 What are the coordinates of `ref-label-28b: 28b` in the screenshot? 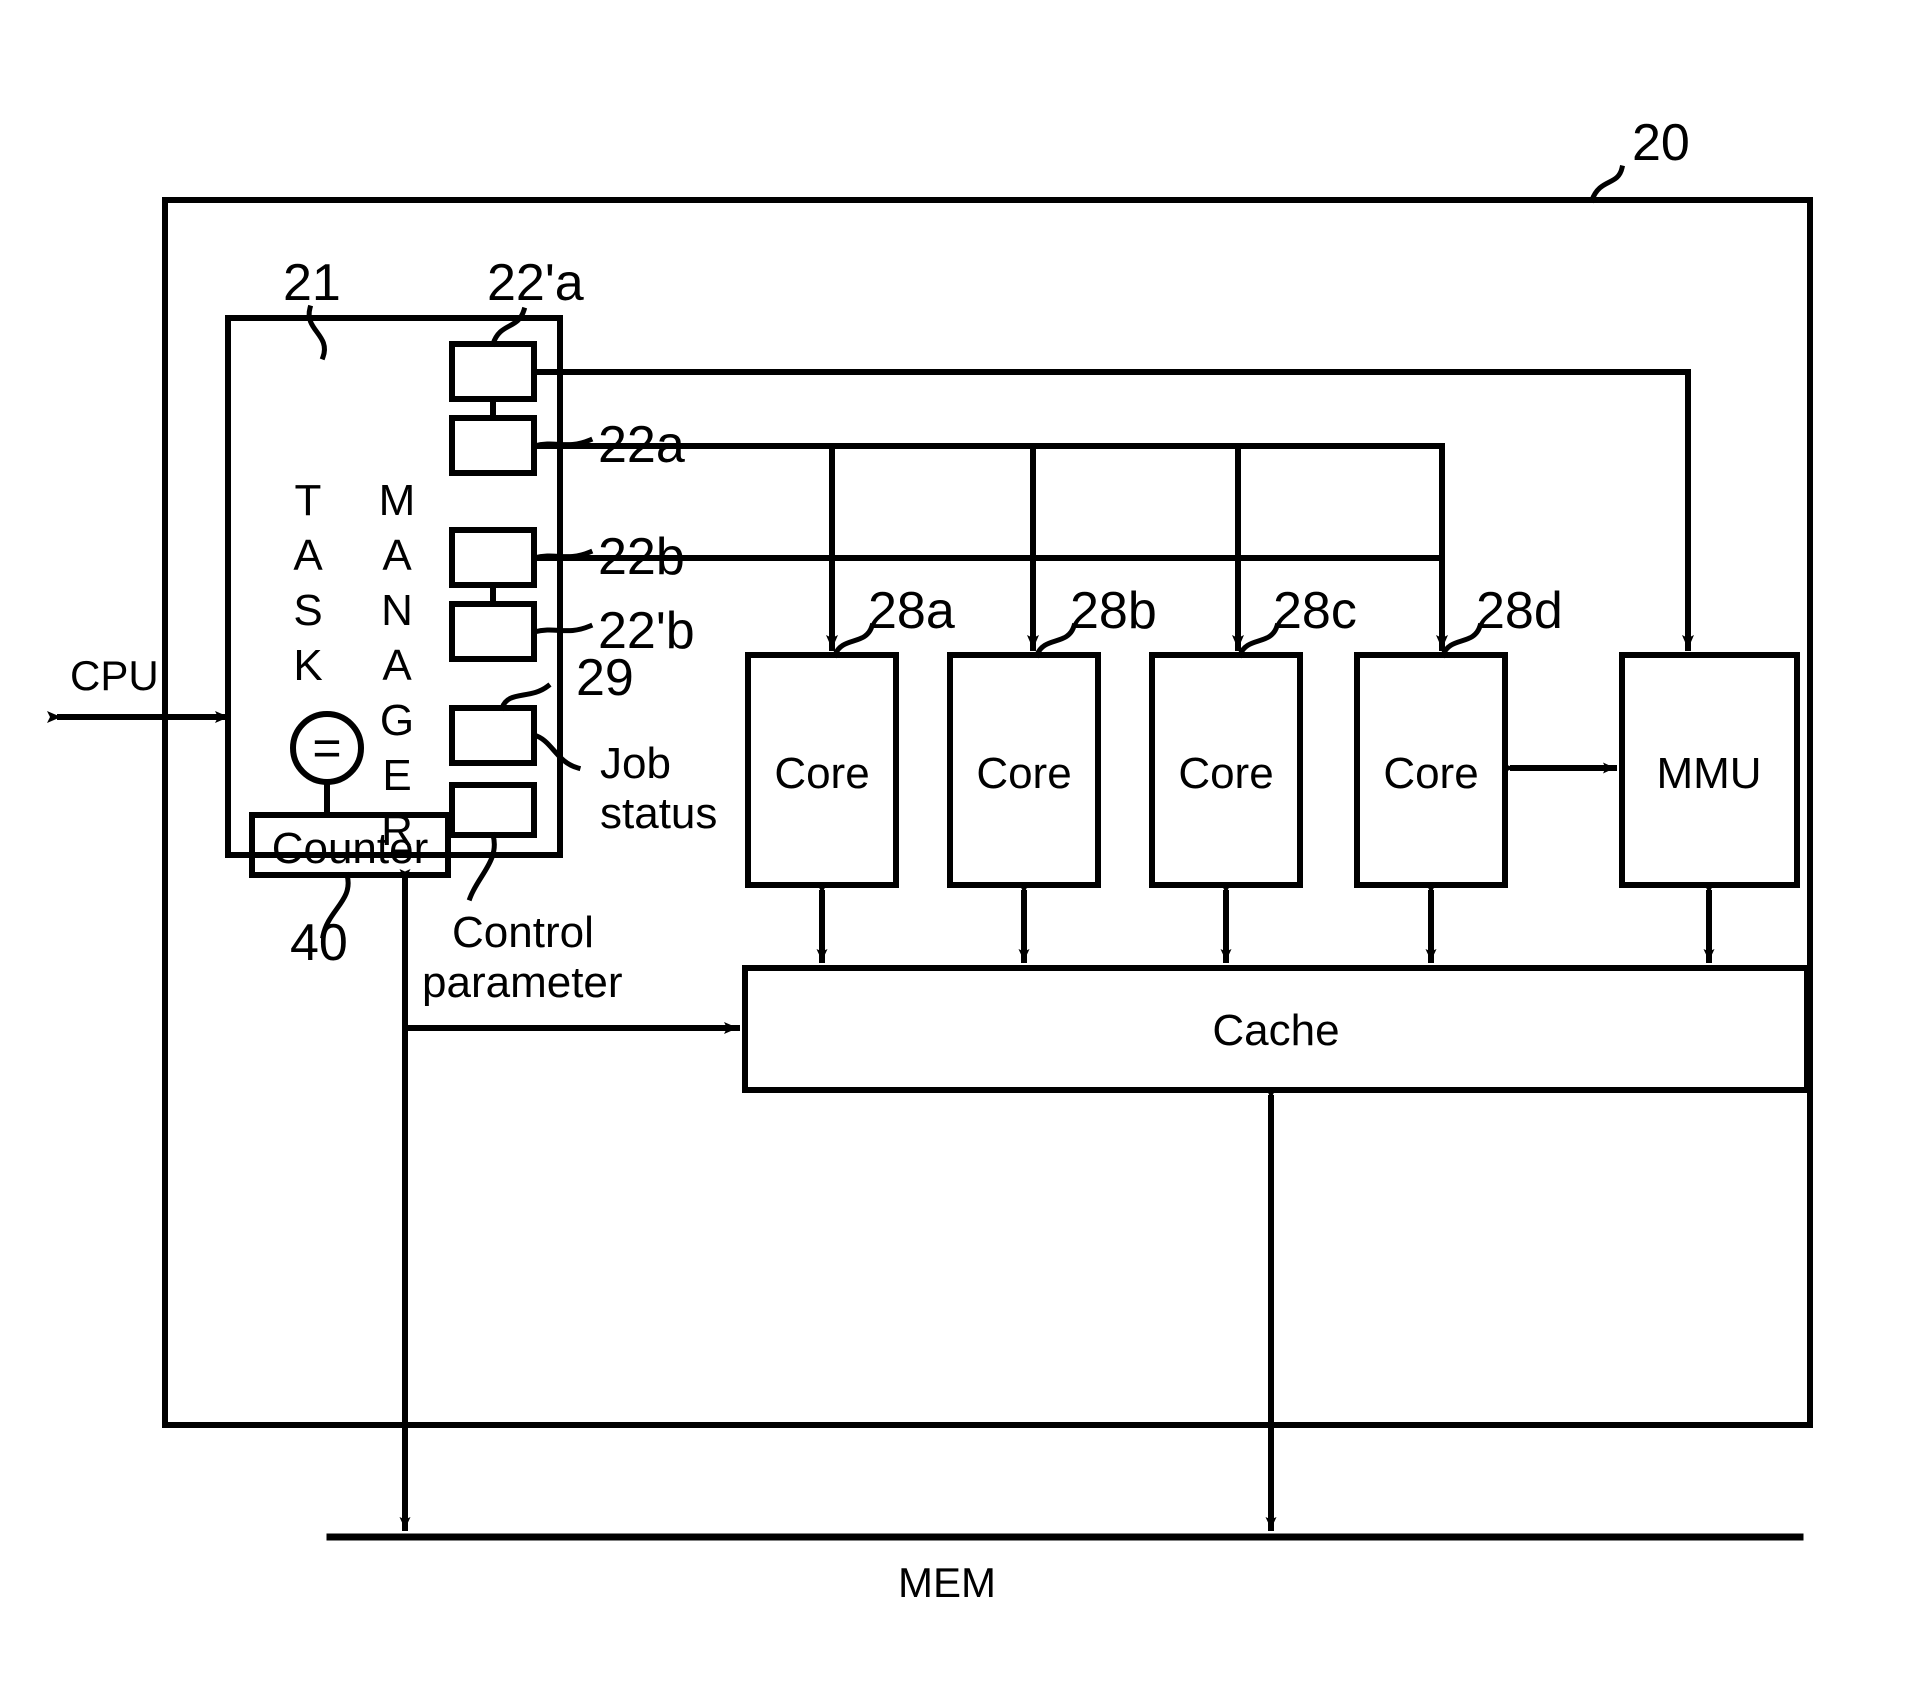 It's located at (1113, 611).